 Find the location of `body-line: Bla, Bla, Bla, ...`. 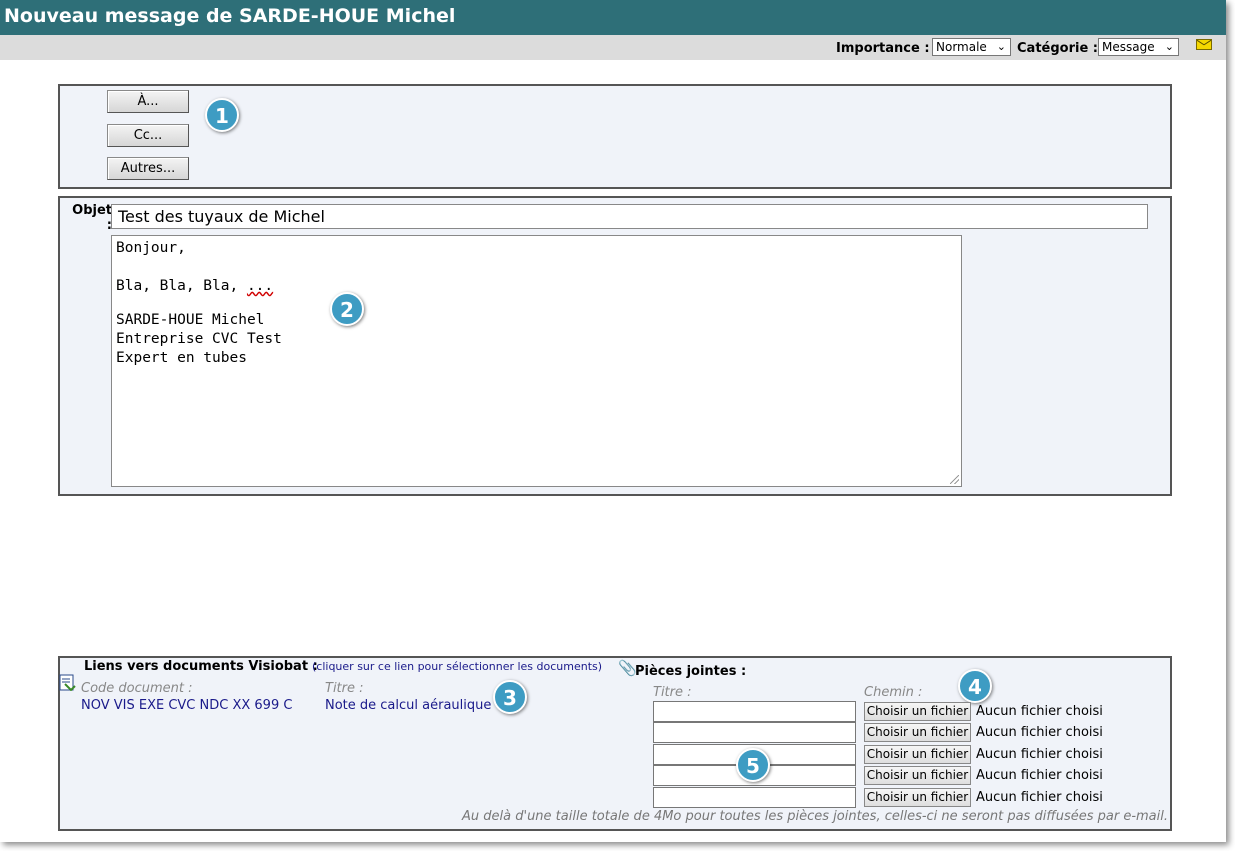

body-line: Bla, Bla, Bla, ... is located at coordinates (194, 286).